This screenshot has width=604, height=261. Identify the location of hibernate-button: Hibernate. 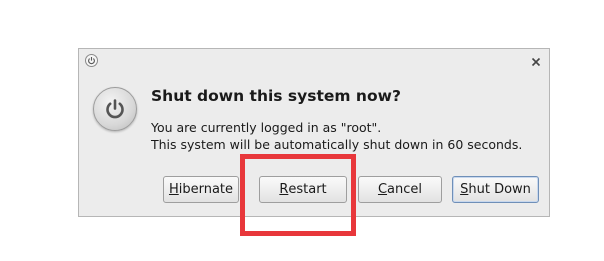
(201, 189).